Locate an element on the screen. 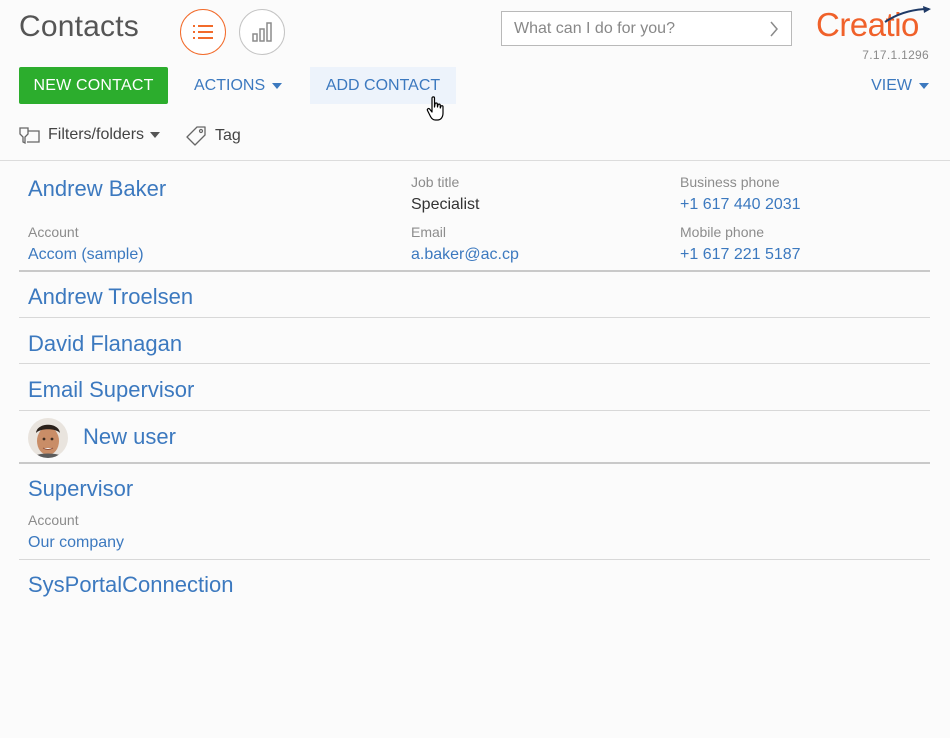 The width and height of the screenshot is (950, 738). filters-folders-button: Filters/folders is located at coordinates (90, 135).